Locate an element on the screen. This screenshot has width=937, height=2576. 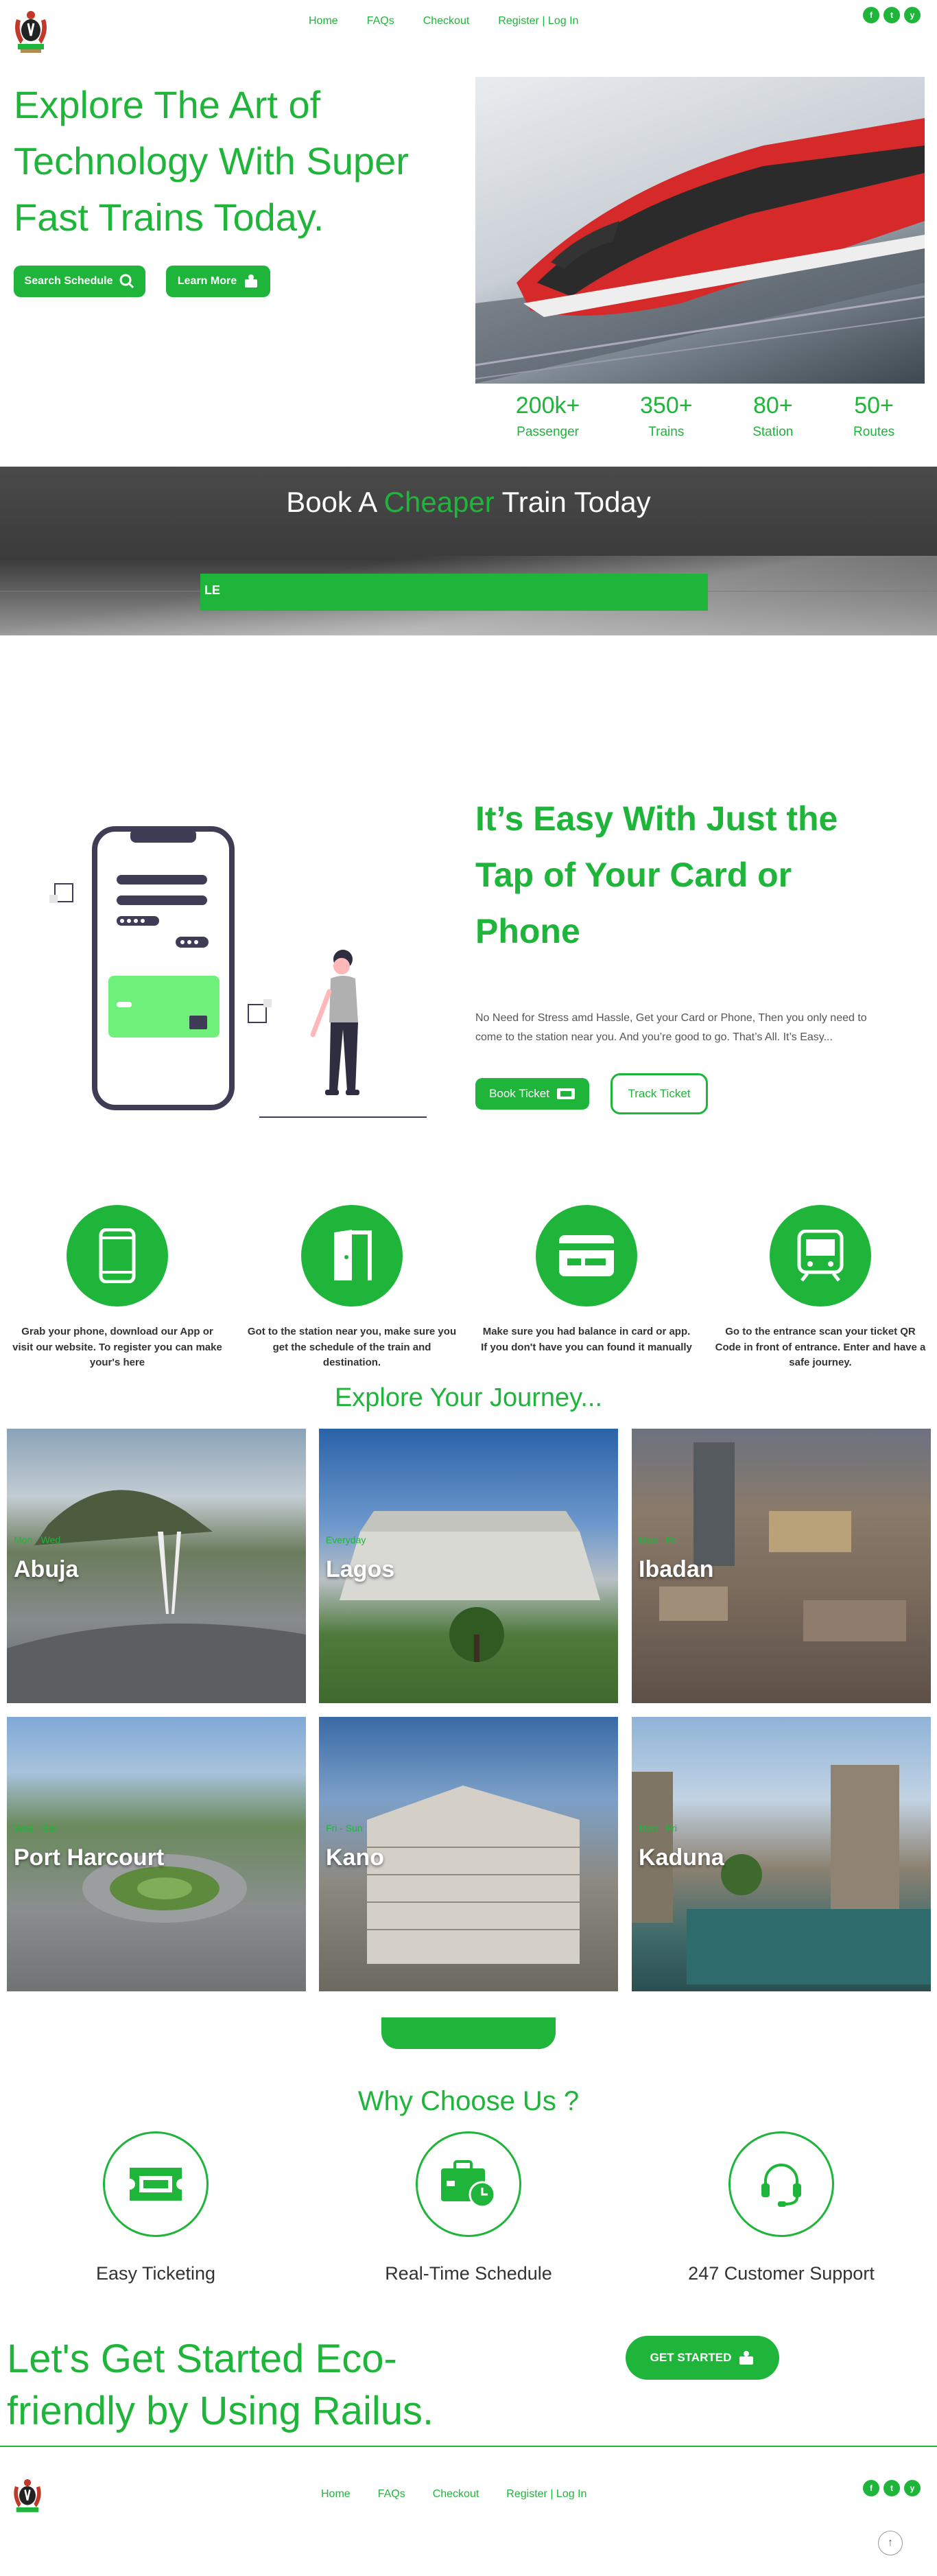
why-circle is located at coordinates (781, 2184).